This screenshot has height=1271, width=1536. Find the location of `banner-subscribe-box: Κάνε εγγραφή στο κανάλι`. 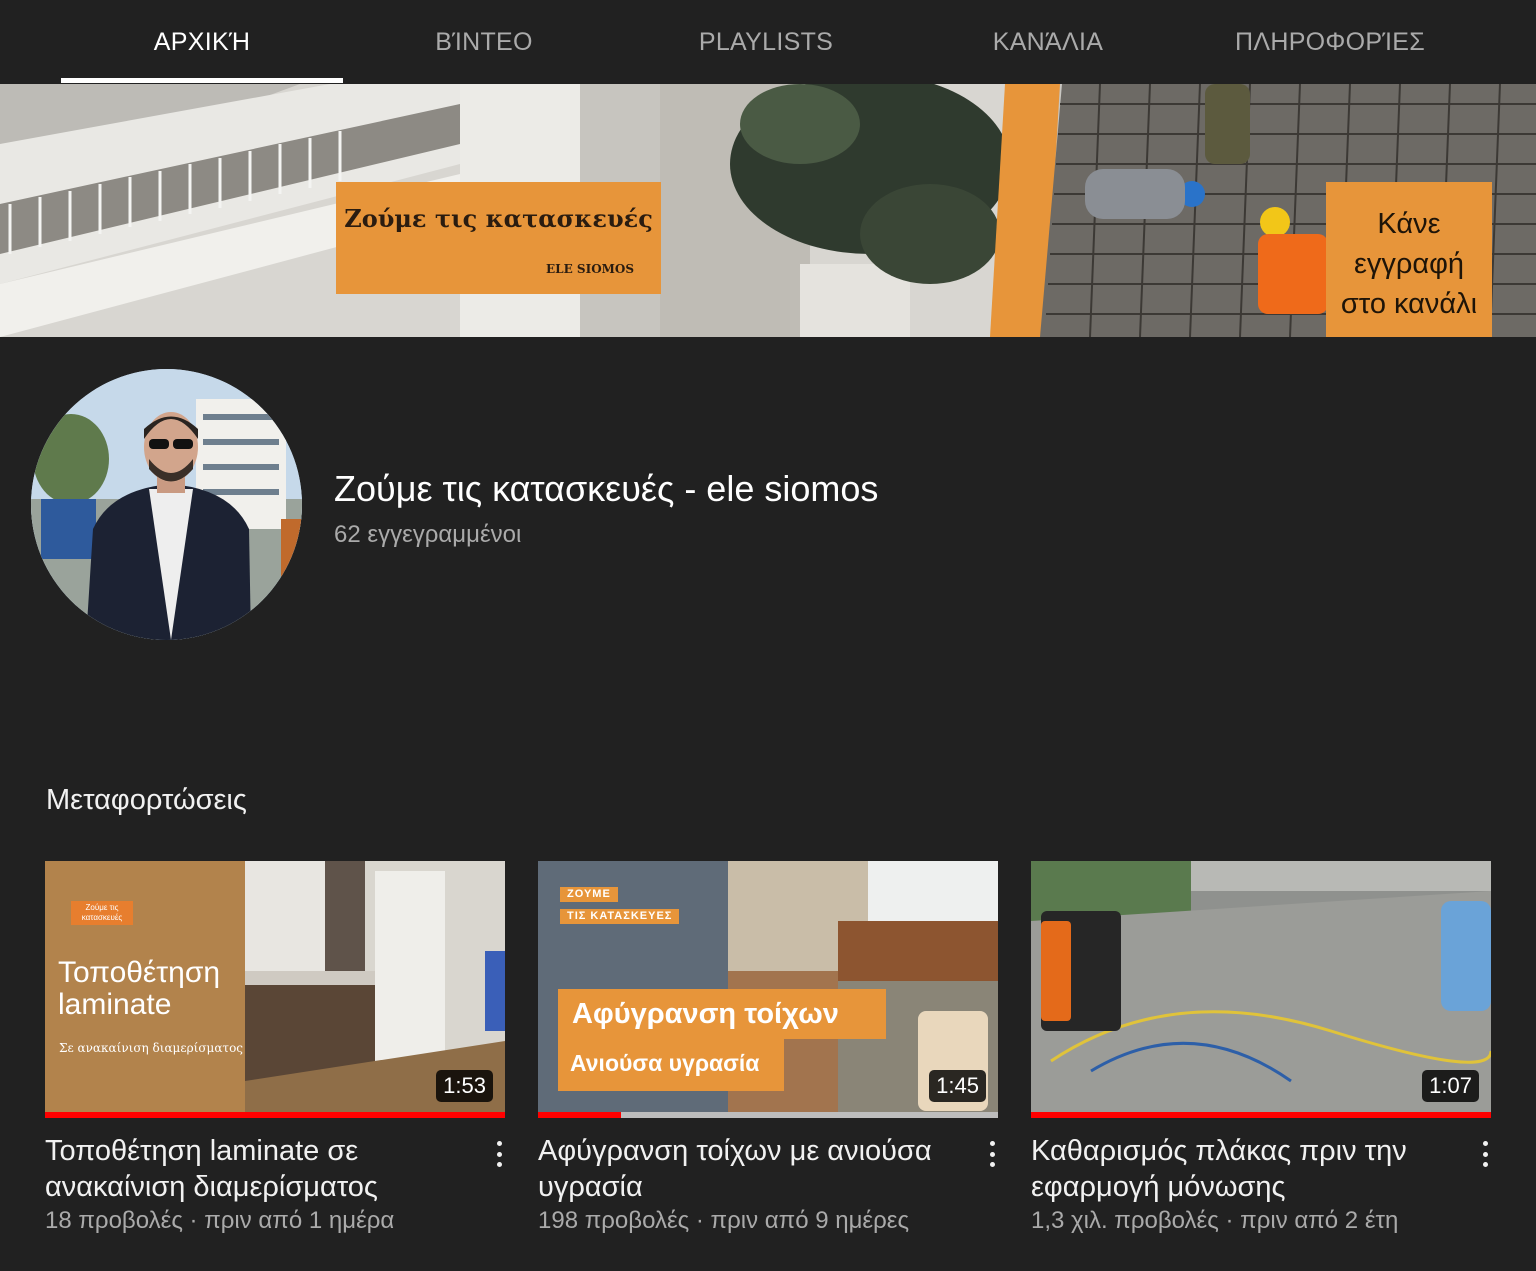

banner-subscribe-box: Κάνε εγγραφή στο κανάλι is located at coordinates (1409, 259).